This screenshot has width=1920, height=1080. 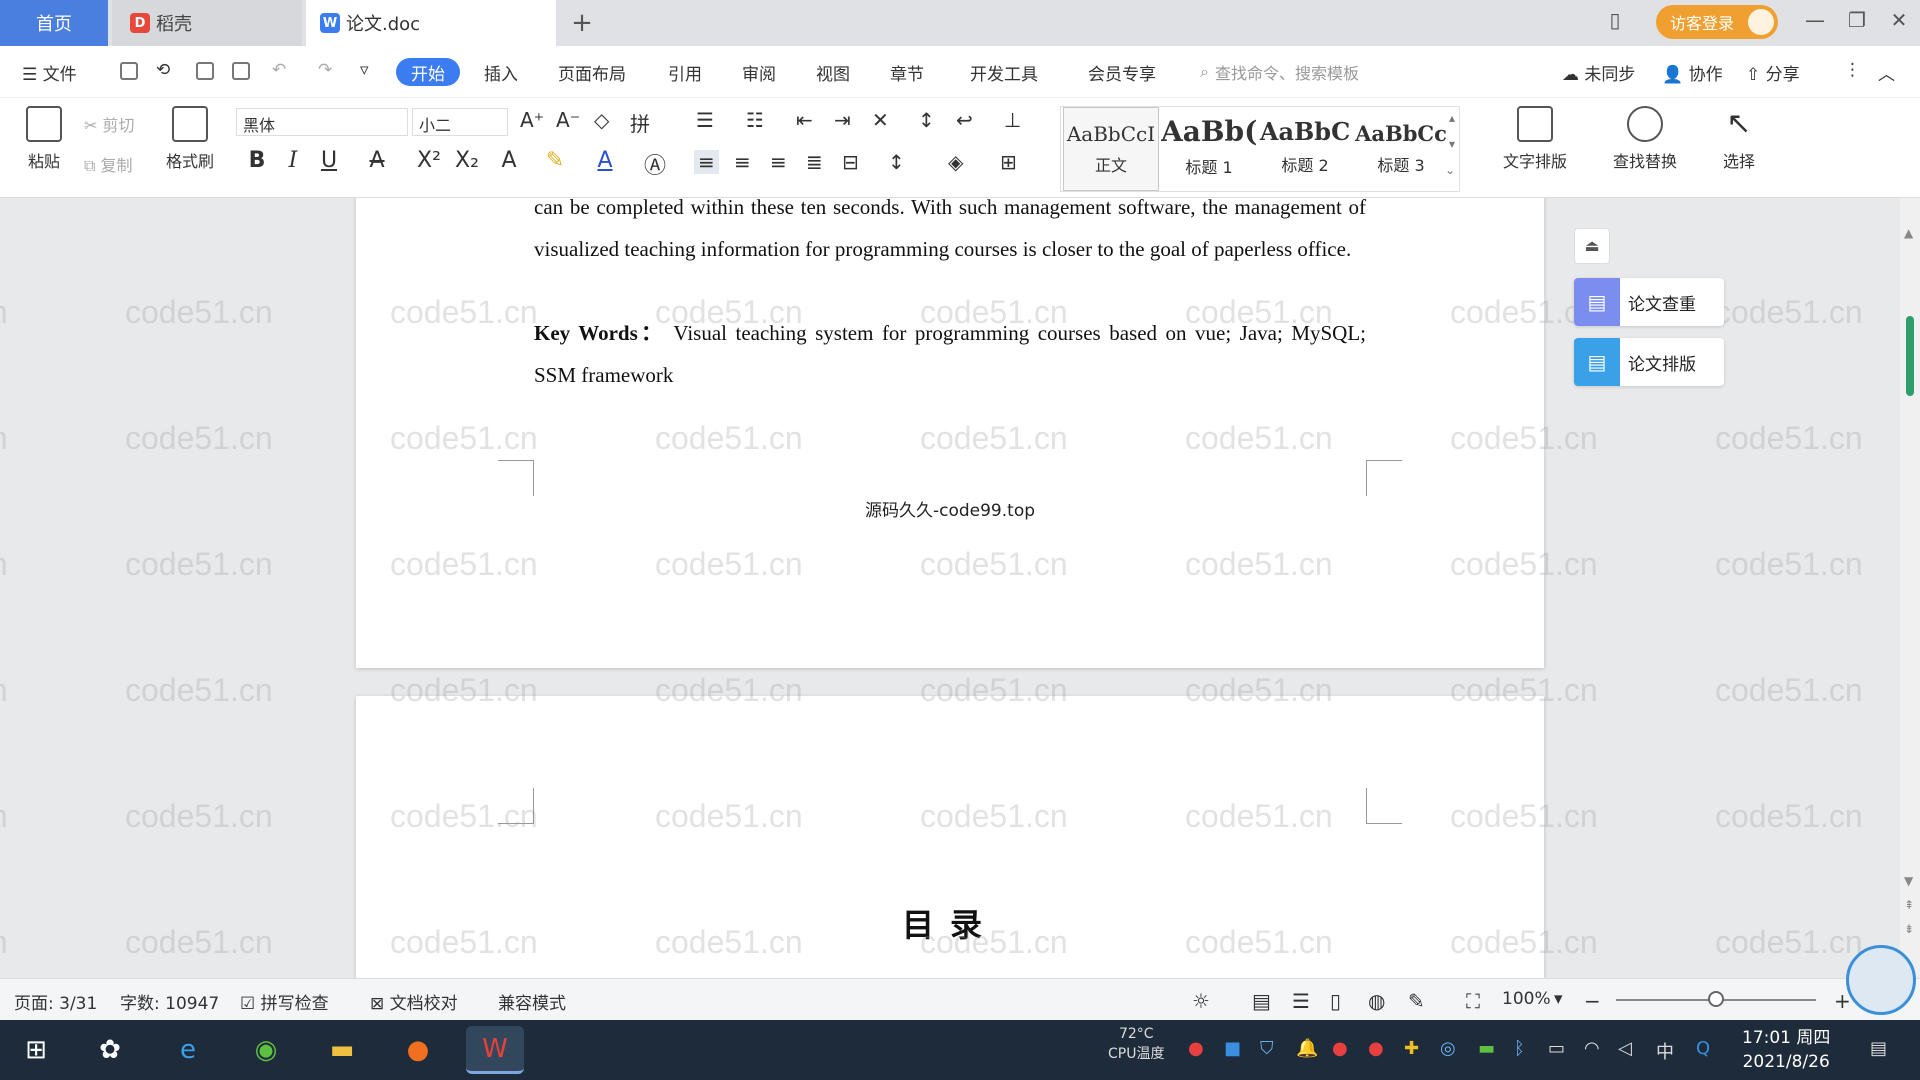 What do you see at coordinates (1452, 144) in the screenshot?
I see `style-scroll-down-icon: ▾` at bounding box center [1452, 144].